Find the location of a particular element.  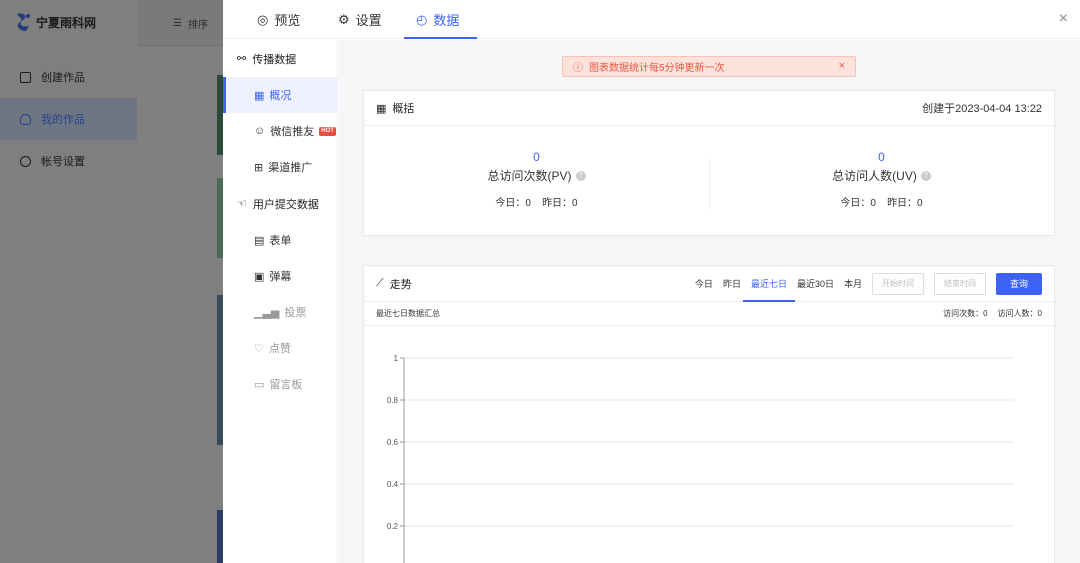

visitors-total: 访问人数：0 is located at coordinates (1019, 313).